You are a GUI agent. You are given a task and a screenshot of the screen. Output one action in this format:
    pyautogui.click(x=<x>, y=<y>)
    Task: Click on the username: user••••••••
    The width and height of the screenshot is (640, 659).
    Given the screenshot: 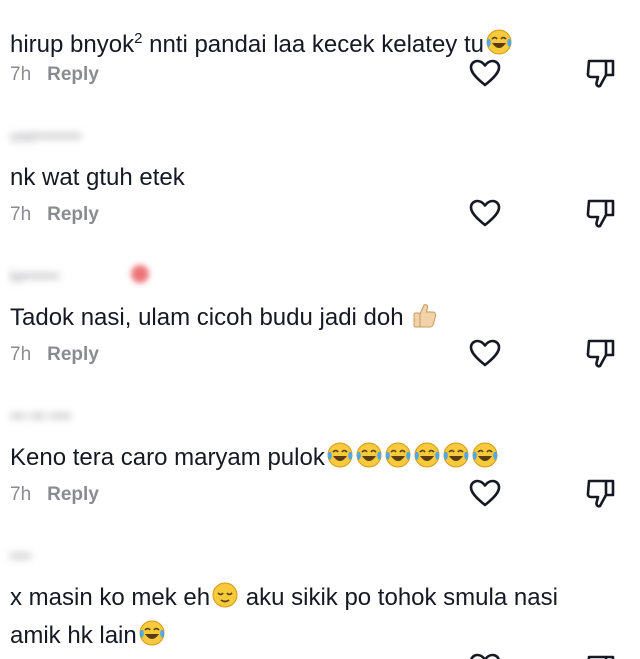 What is the action you would take?
    pyautogui.click(x=45, y=137)
    